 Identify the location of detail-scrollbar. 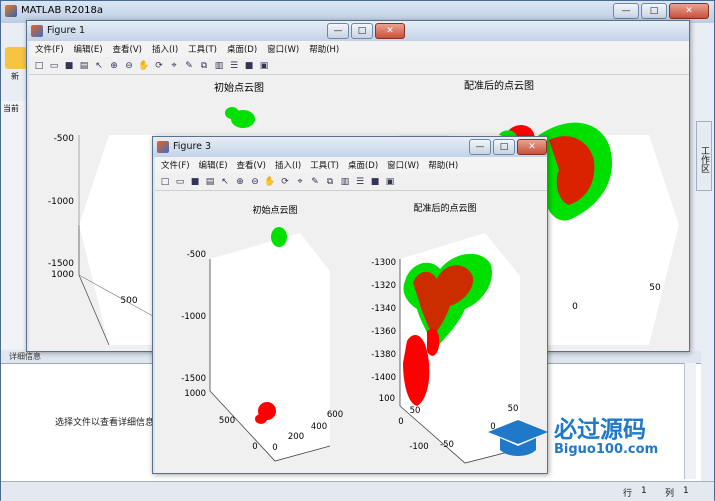
(690, 421).